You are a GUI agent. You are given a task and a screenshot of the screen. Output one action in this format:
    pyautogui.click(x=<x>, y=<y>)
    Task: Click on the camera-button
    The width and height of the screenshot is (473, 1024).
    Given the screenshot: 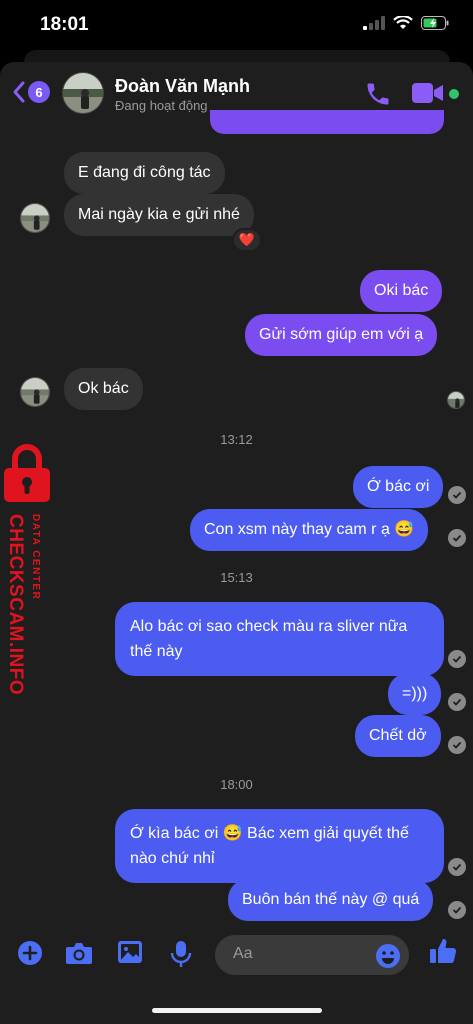 What is the action you would take?
    pyautogui.click(x=79, y=955)
    